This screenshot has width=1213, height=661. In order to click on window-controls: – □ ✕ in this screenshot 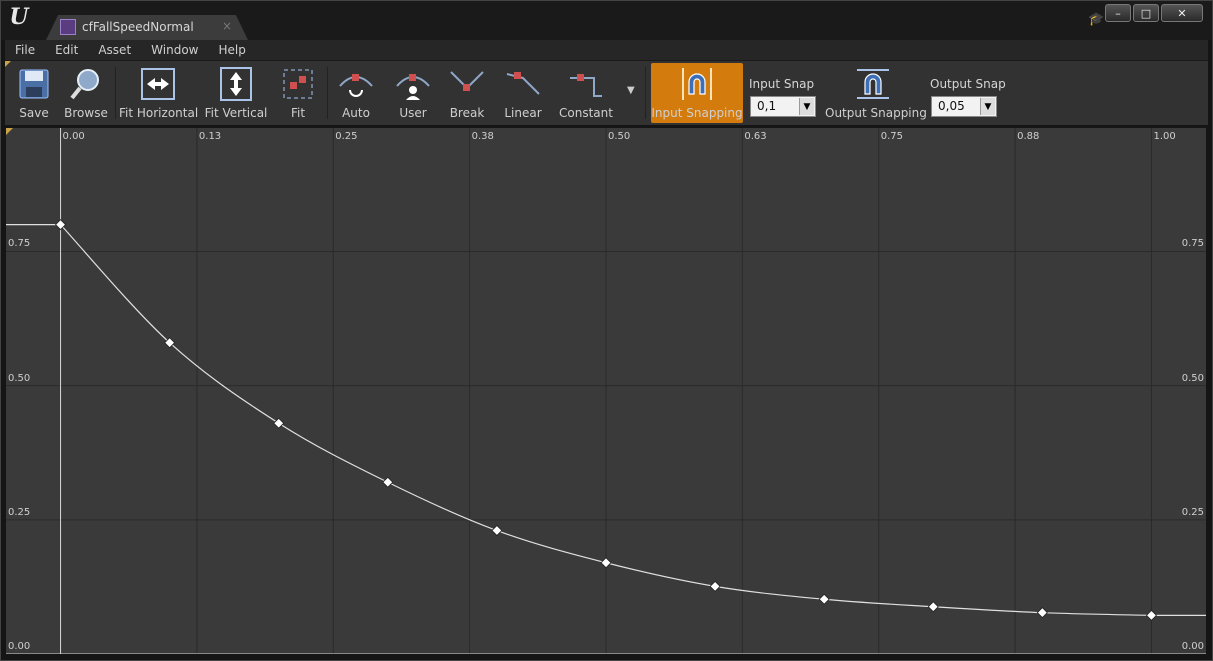, I will do `click(1154, 13)`.